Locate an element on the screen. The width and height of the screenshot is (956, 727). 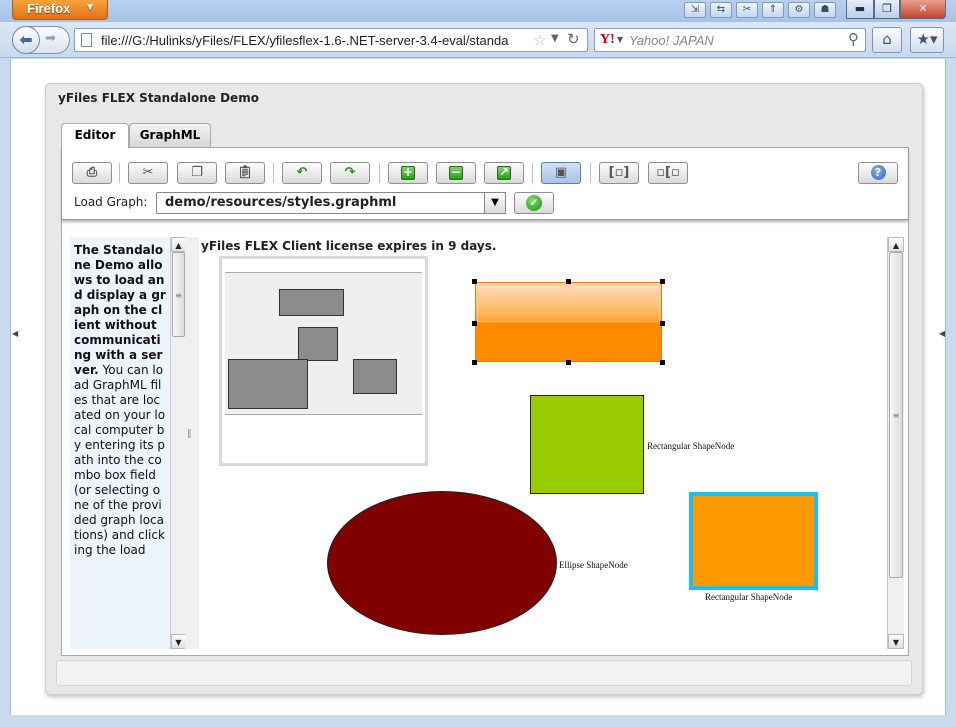
load-graph-combobox: demo/resources/styles.graphml ▼ is located at coordinates (331, 203).